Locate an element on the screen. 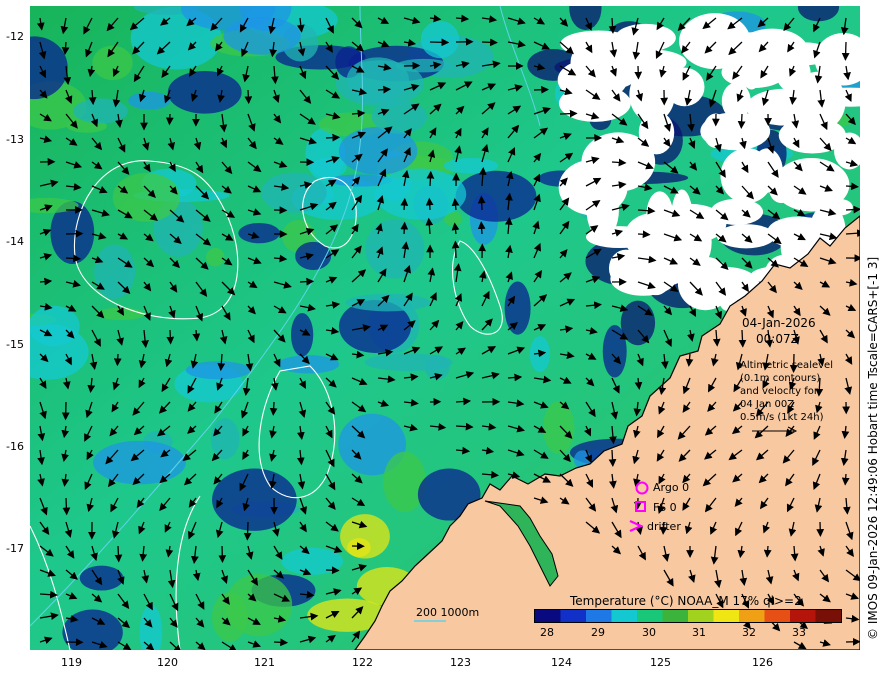 The width and height of the screenshot is (880, 680). lat-tick: -16 is located at coordinates (15, 446).